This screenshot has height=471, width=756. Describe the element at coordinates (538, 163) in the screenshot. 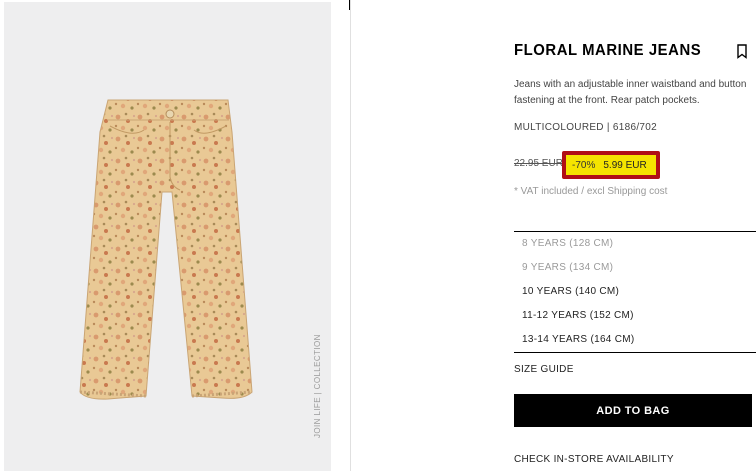

I see `old-price: 22.95 EUR` at that location.